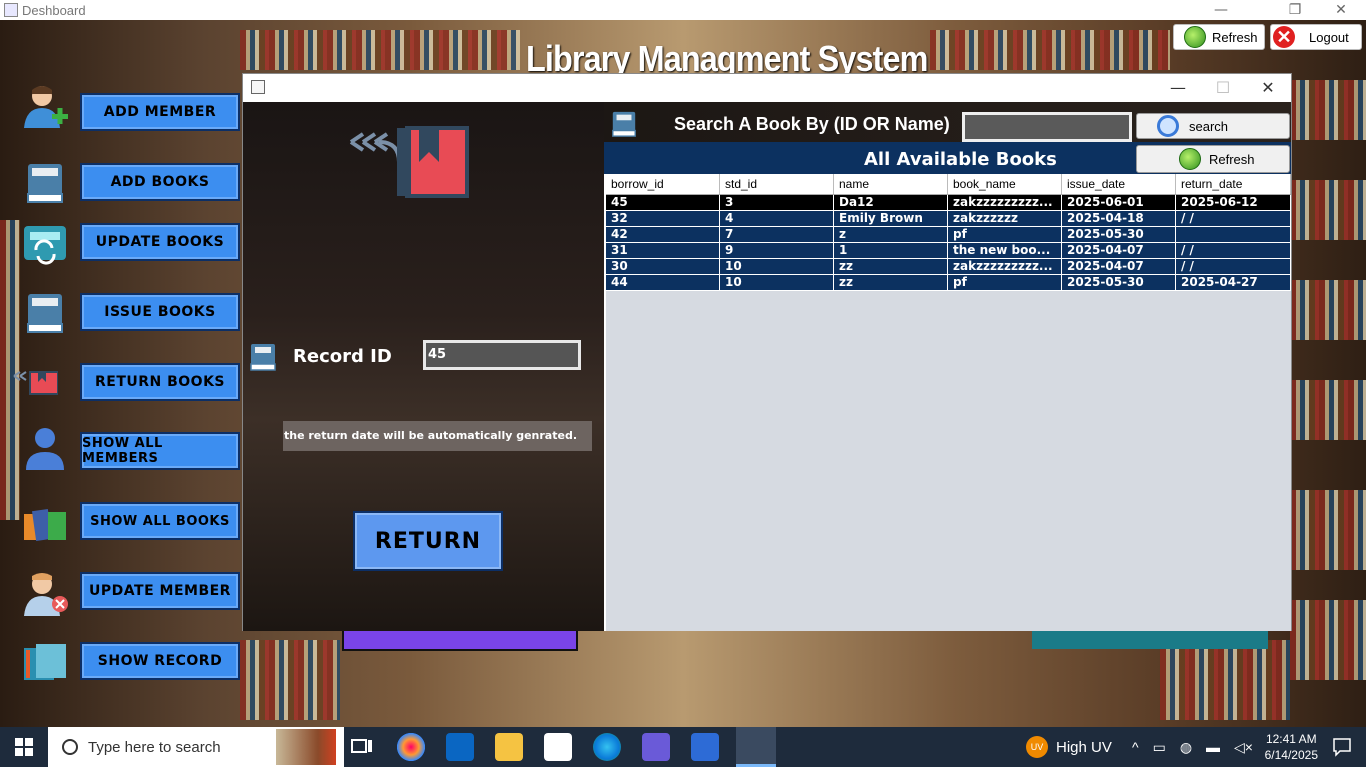  Describe the element at coordinates (663, 202) in the screenshot. I see `cell: 45` at that location.